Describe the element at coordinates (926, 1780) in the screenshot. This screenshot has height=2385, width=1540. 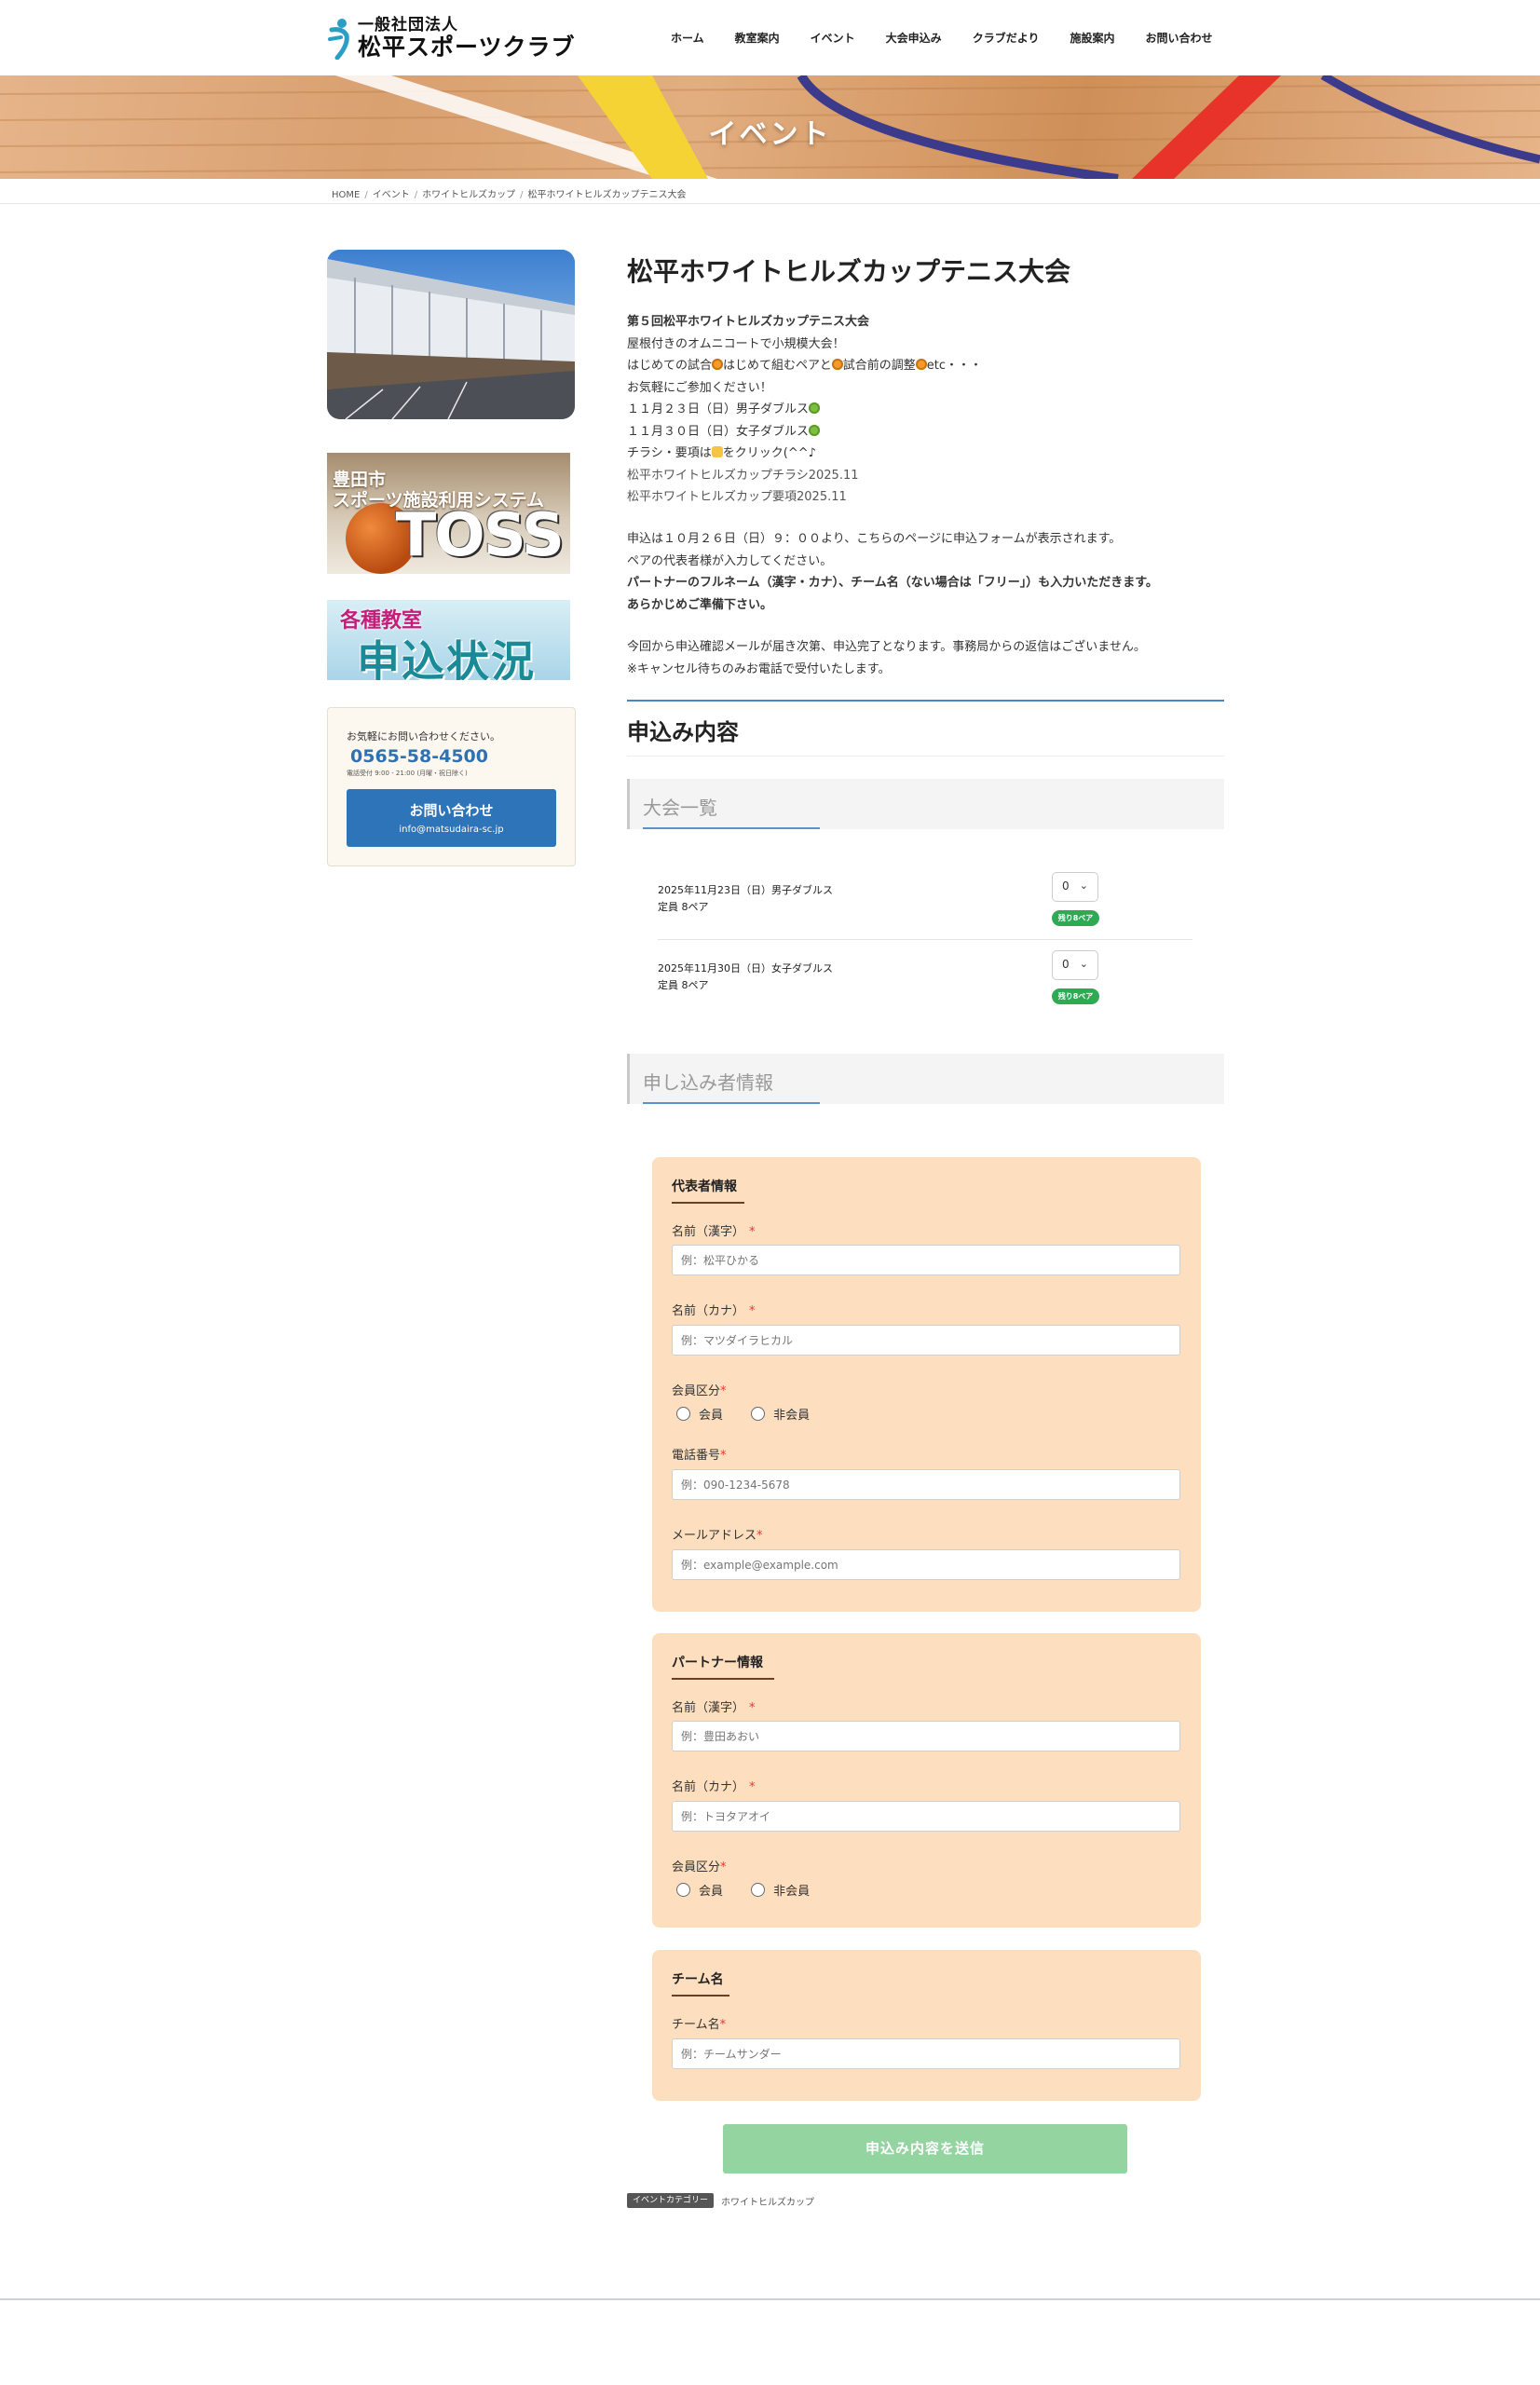
I see `partner-form: パートナー情報 名前（漢字）* 名前（カナ）* 会員区分* 会員 非会員` at that location.